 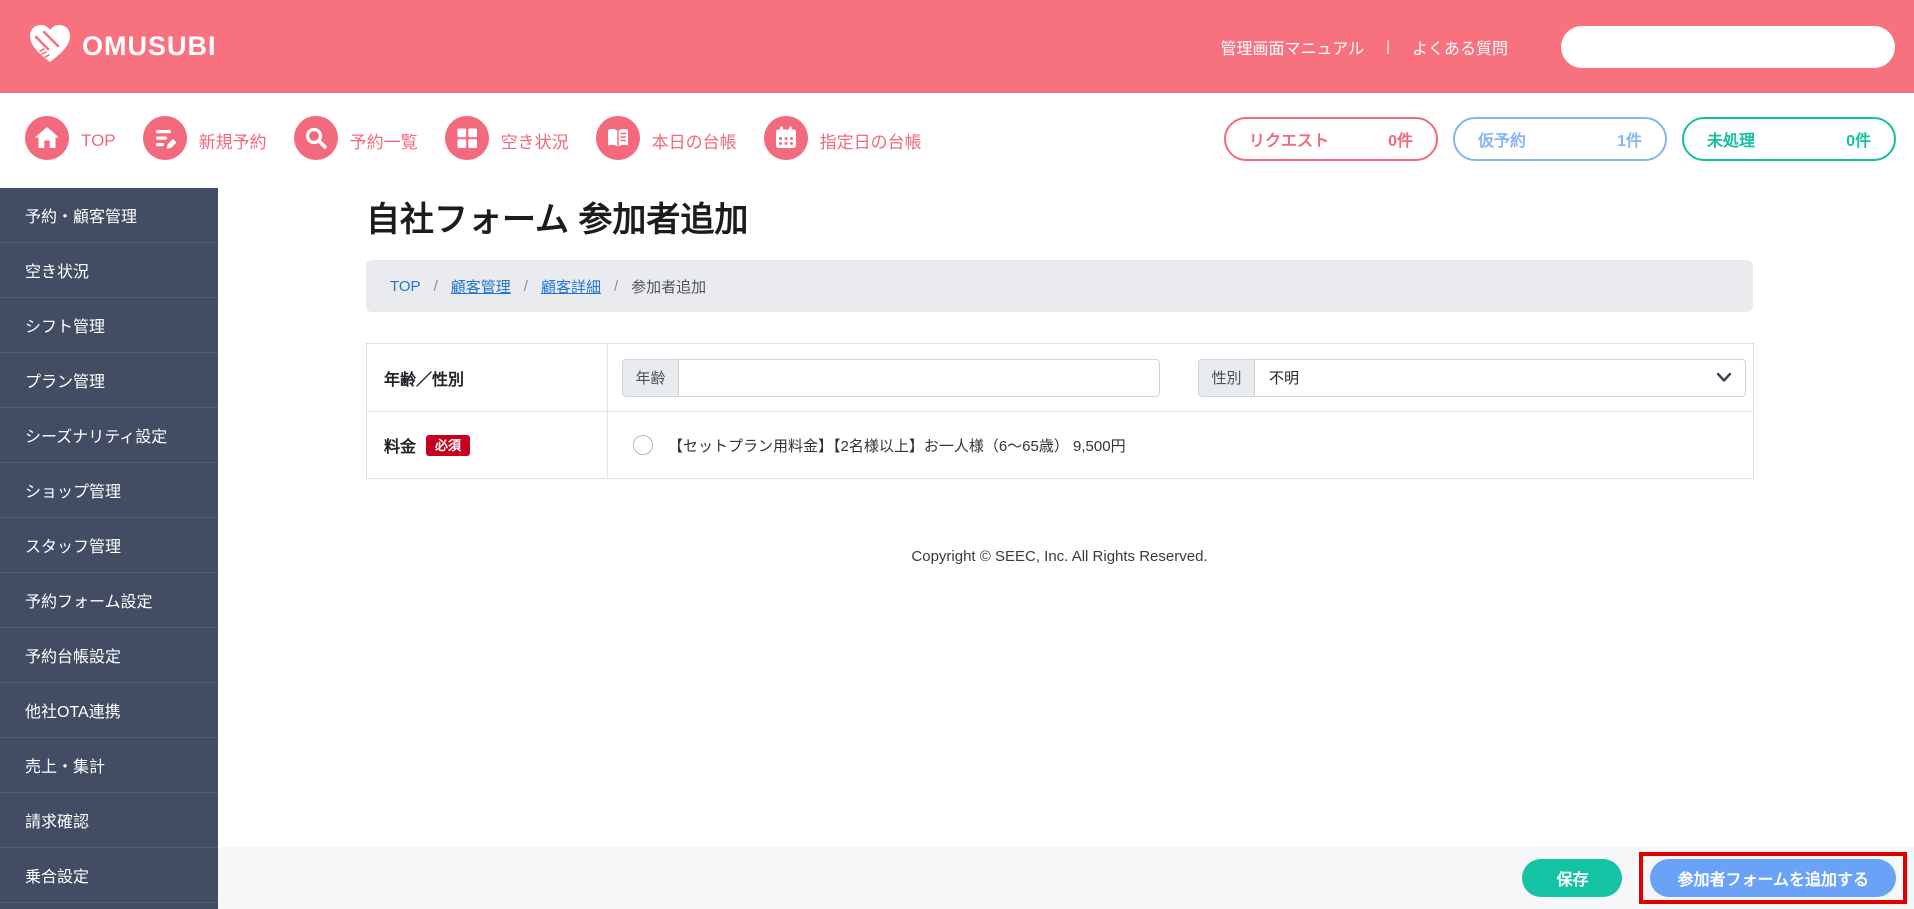 What do you see at coordinates (1400, 141) in the screenshot?
I see `badge-request-count: 0件` at bounding box center [1400, 141].